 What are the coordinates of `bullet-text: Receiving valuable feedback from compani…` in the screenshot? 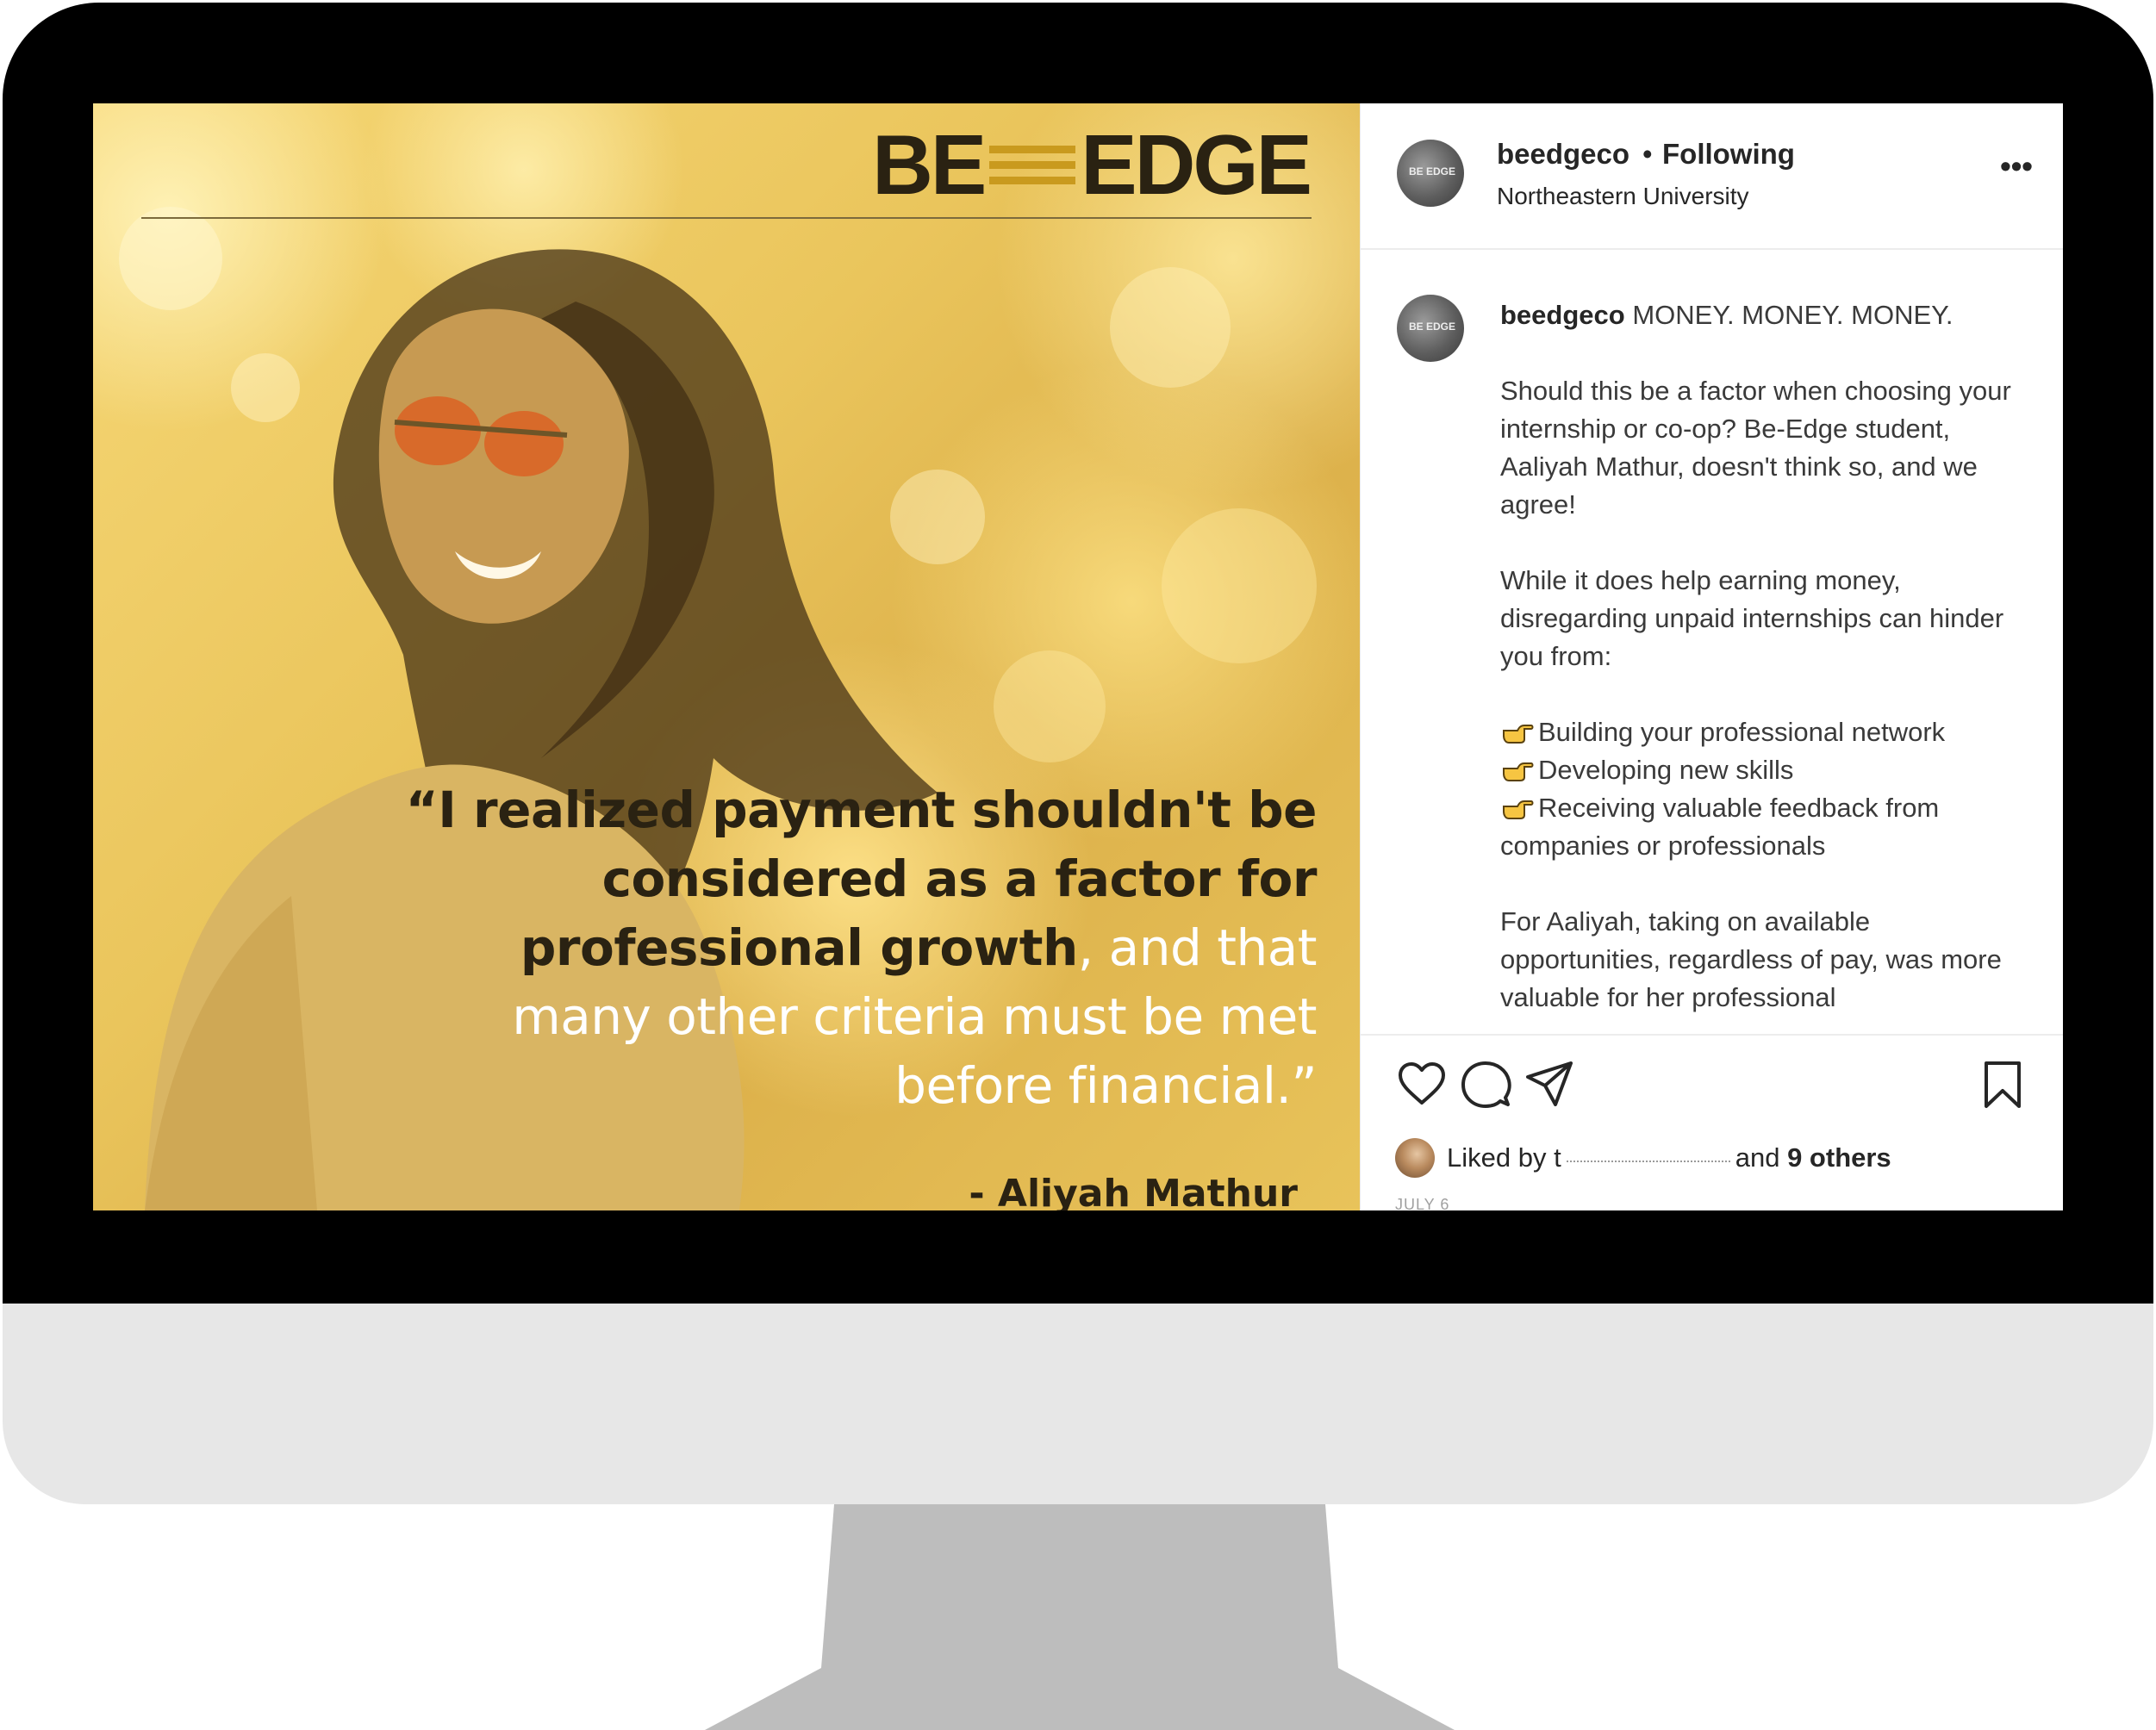 It's located at (1720, 827).